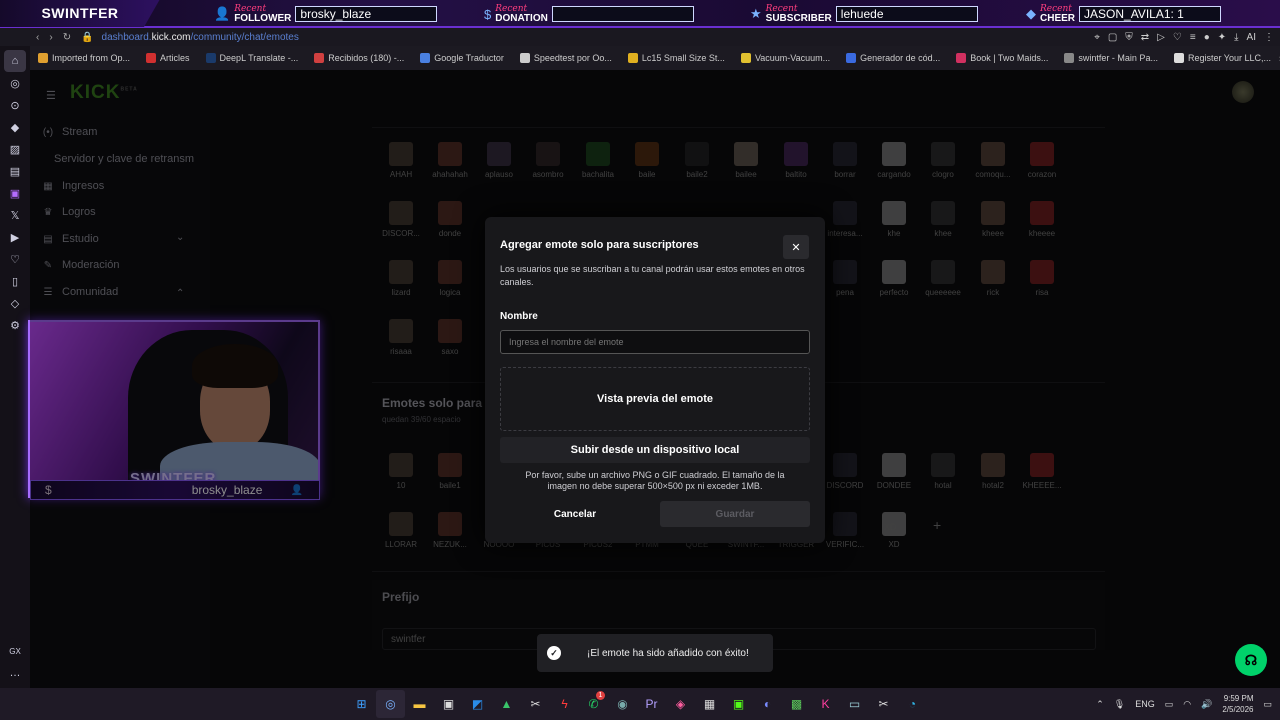 This screenshot has height=720, width=1280. Describe the element at coordinates (651, 704) in the screenshot. I see `premiere-icon: Pr` at that location.